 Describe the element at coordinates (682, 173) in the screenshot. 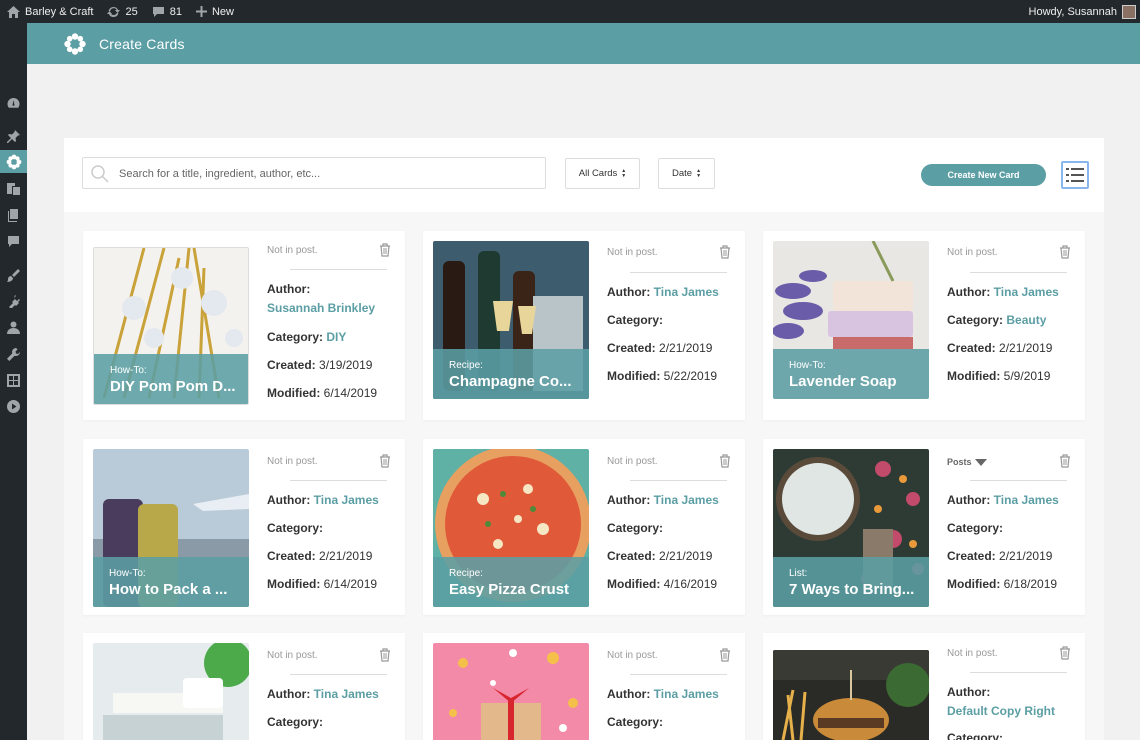

I see `sort-select-label: Date` at that location.